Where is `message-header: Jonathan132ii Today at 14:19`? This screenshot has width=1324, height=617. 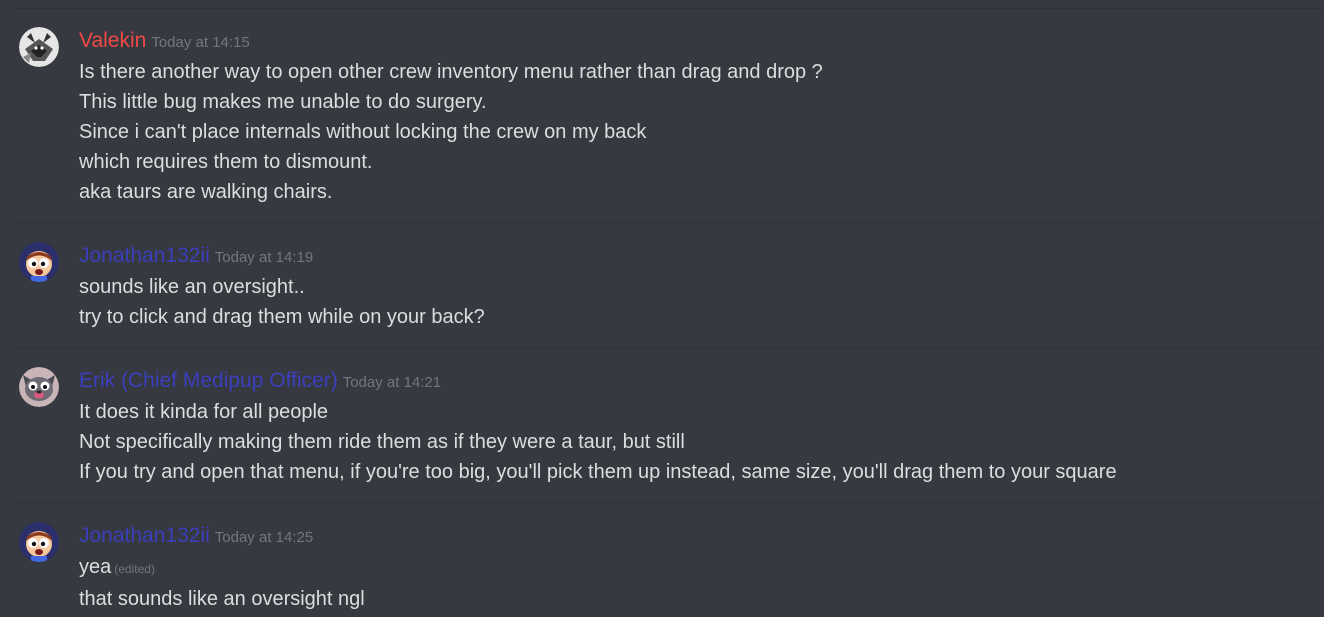 message-header: Jonathan132ii Today at 14:19 is located at coordinates (196, 257).